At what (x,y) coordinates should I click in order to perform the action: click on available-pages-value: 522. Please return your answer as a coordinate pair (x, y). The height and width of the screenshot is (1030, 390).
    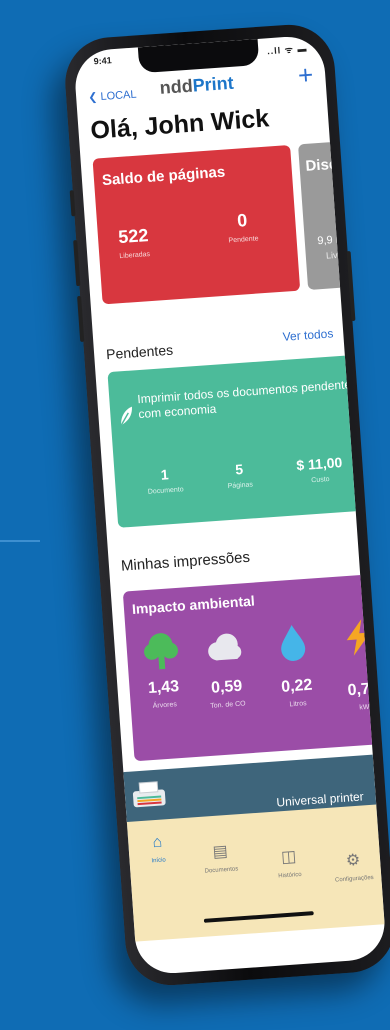
    Looking at the image, I should click on (133, 236).